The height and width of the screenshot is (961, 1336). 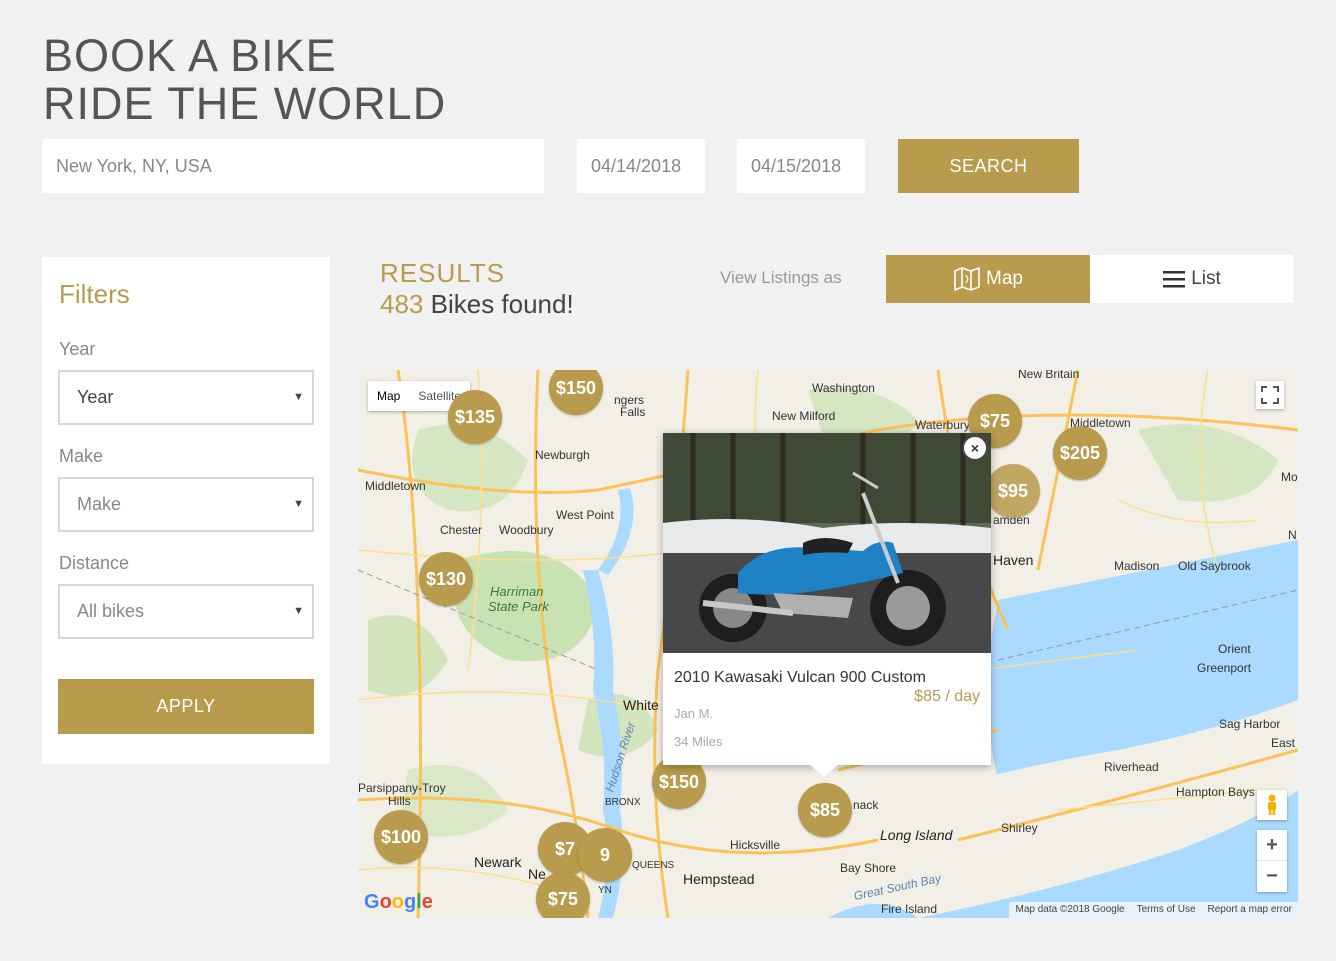 What do you see at coordinates (518, 606) in the screenshot?
I see `map-label: State Park` at bounding box center [518, 606].